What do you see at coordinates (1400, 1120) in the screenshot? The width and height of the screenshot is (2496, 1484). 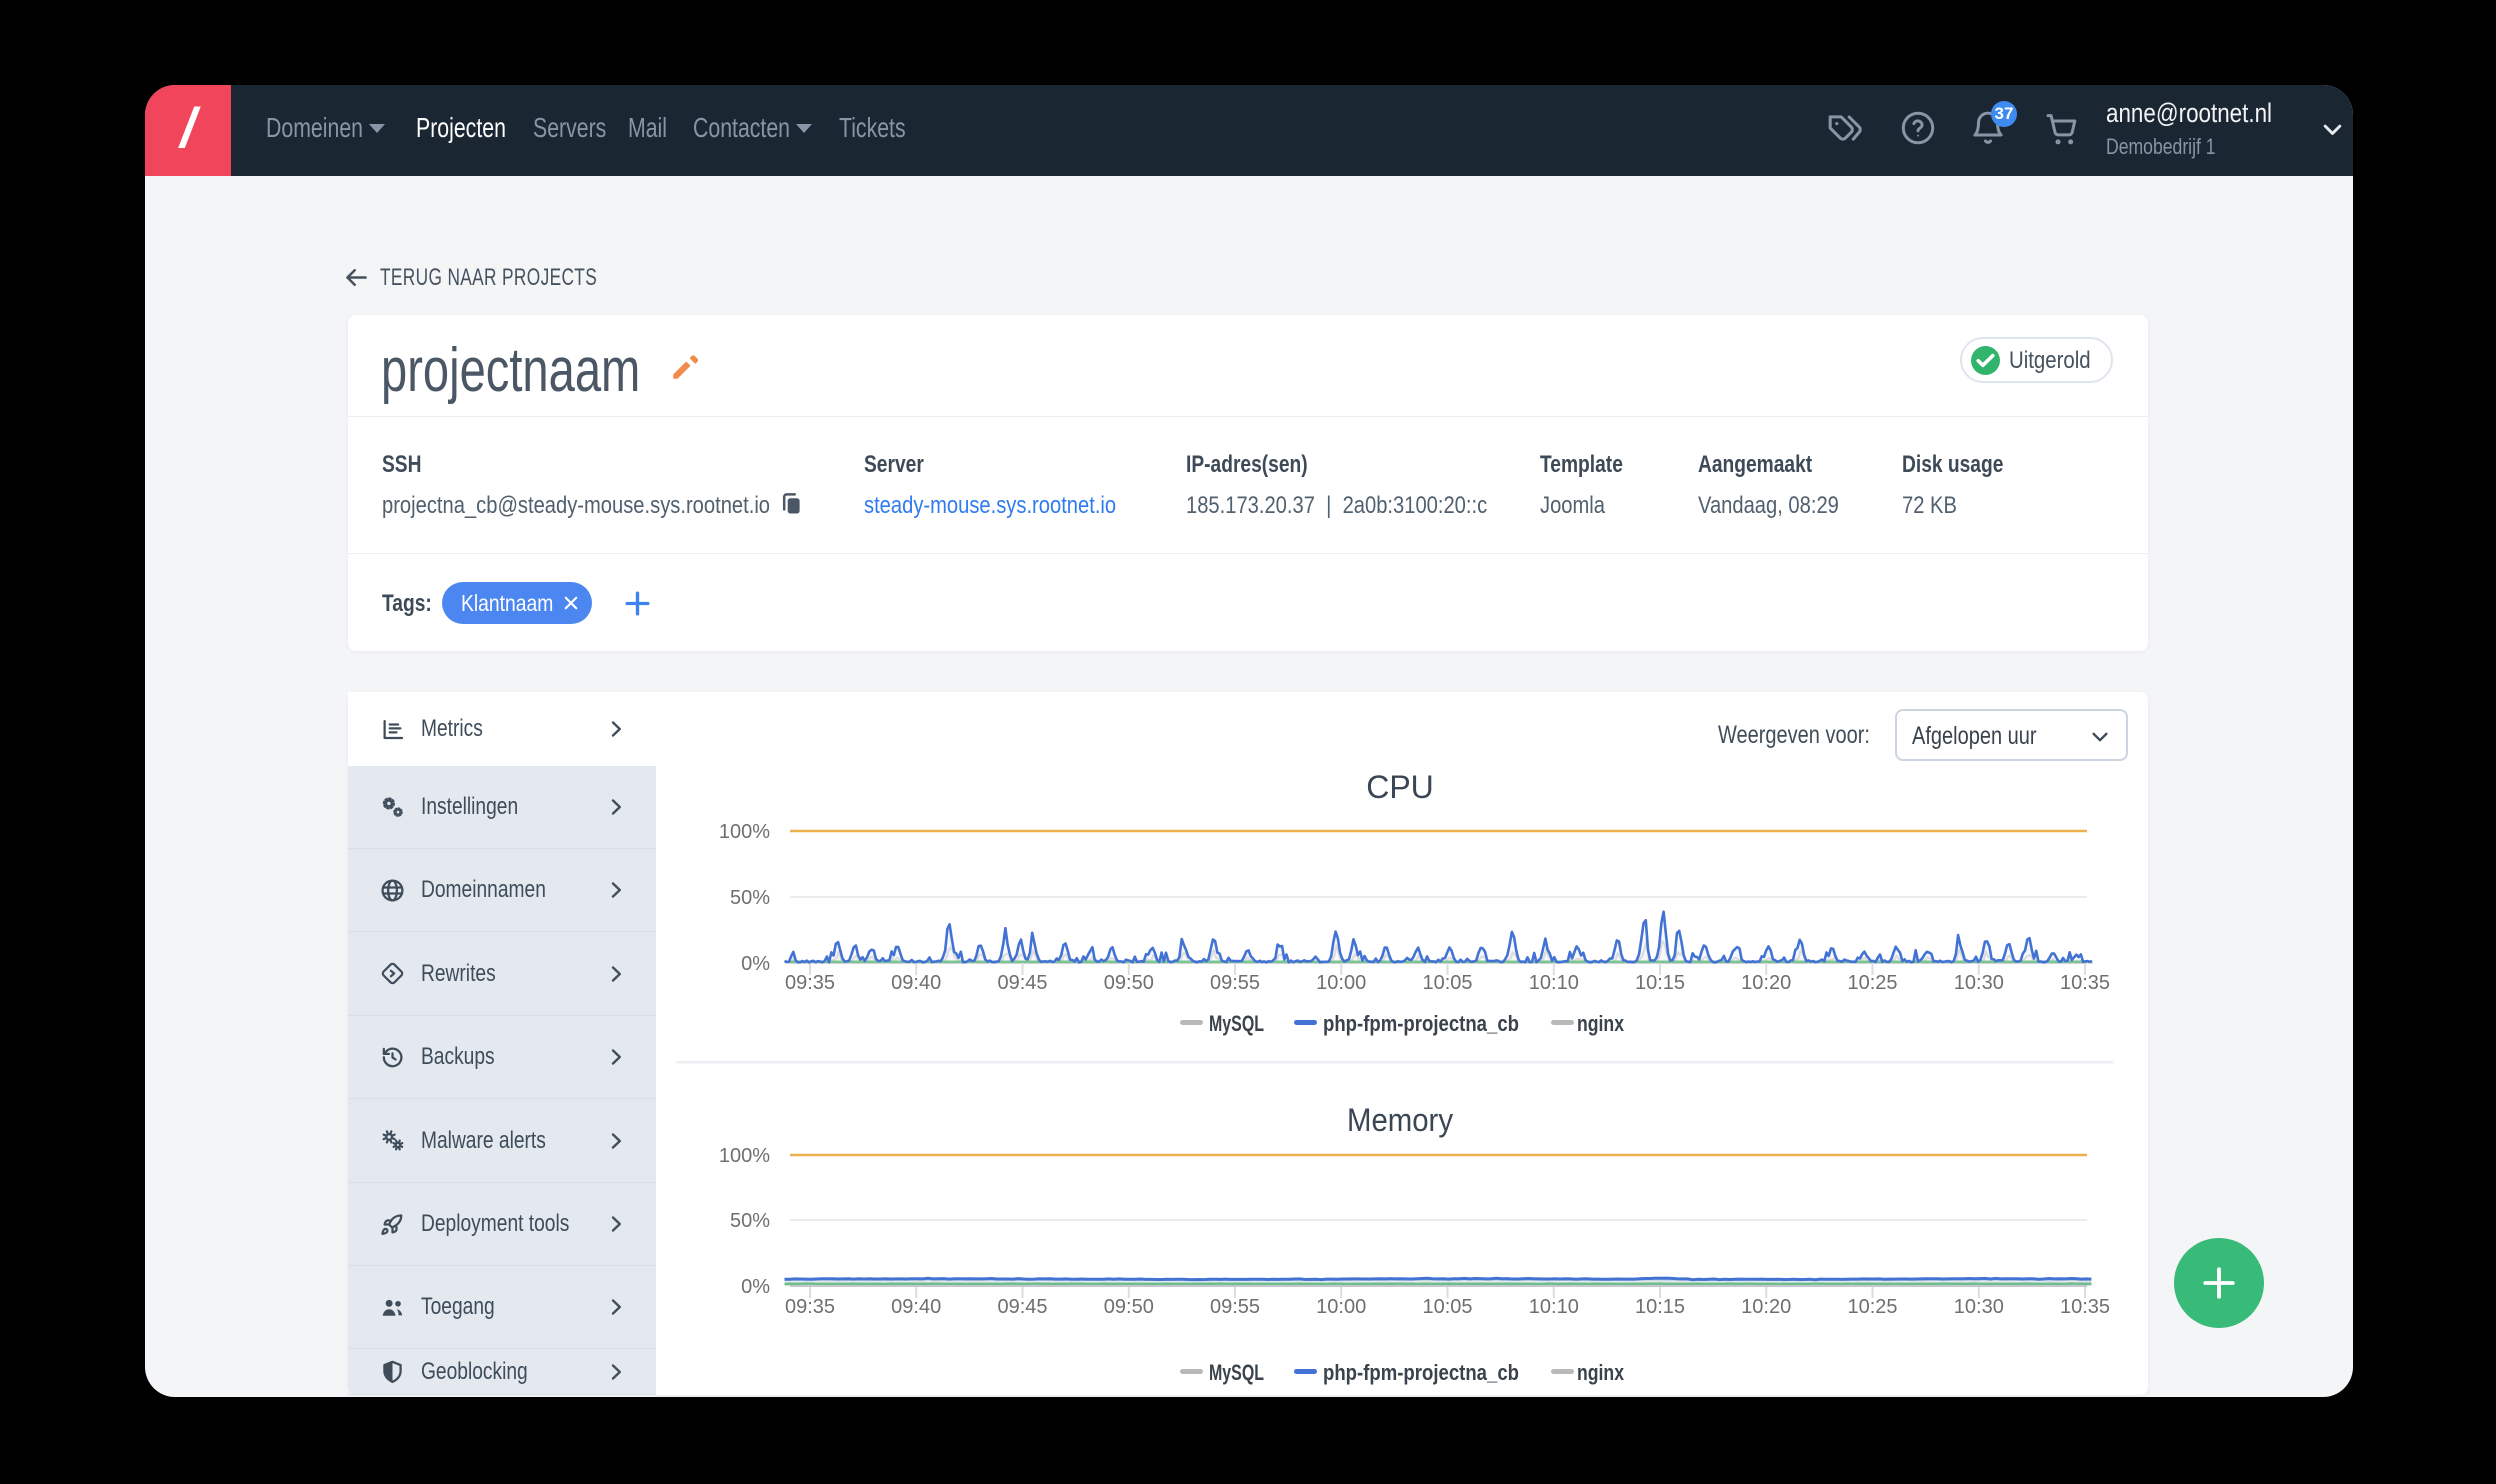 I see `svg-text: Memory` at bounding box center [1400, 1120].